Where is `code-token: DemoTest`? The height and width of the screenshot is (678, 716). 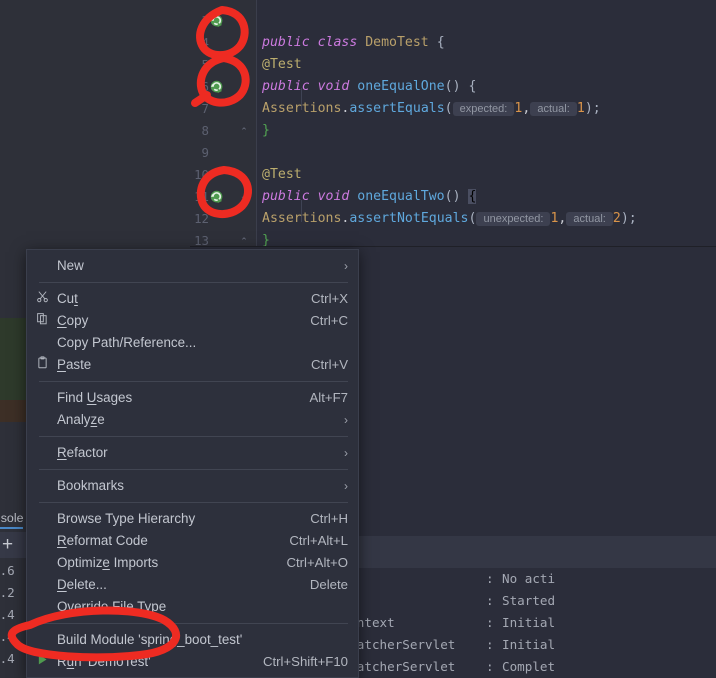 code-token: DemoTest is located at coordinates (401, 42).